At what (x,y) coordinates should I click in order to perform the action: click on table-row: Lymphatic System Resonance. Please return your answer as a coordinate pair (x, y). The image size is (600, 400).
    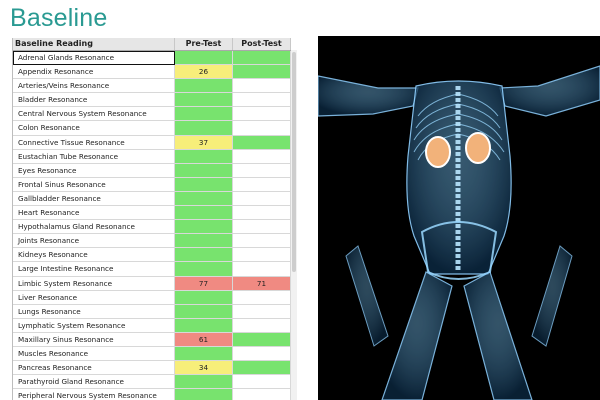
    Looking at the image, I should click on (152, 325).